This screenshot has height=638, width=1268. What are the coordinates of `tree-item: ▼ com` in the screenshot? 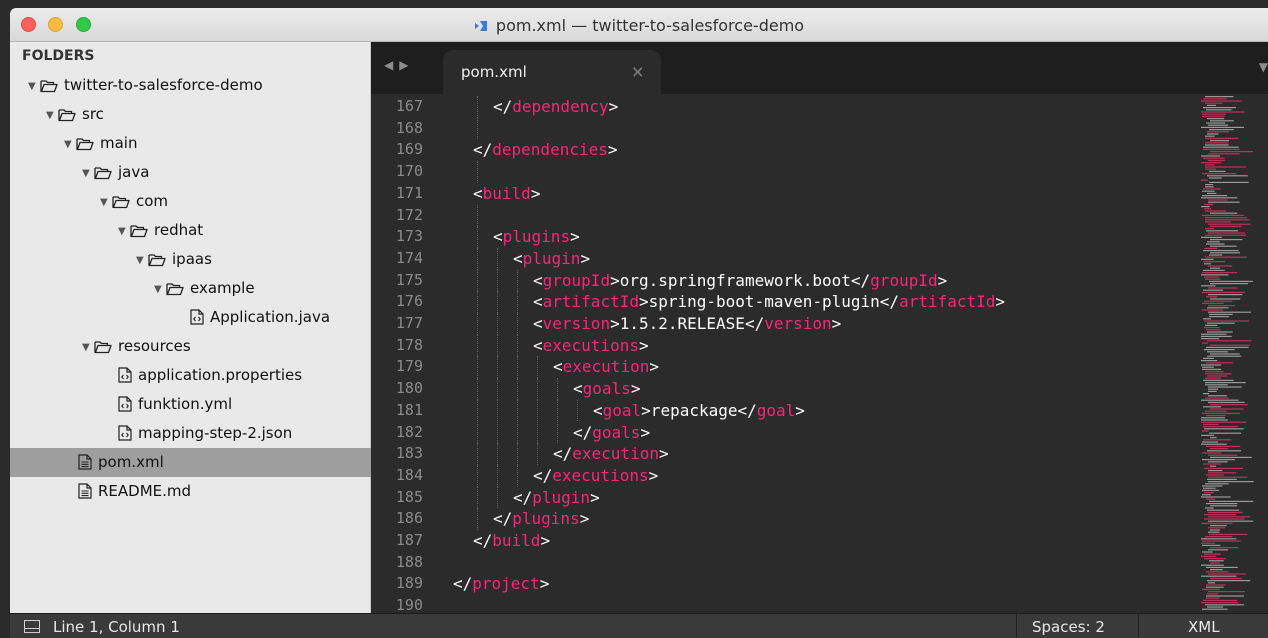 It's located at (190, 201).